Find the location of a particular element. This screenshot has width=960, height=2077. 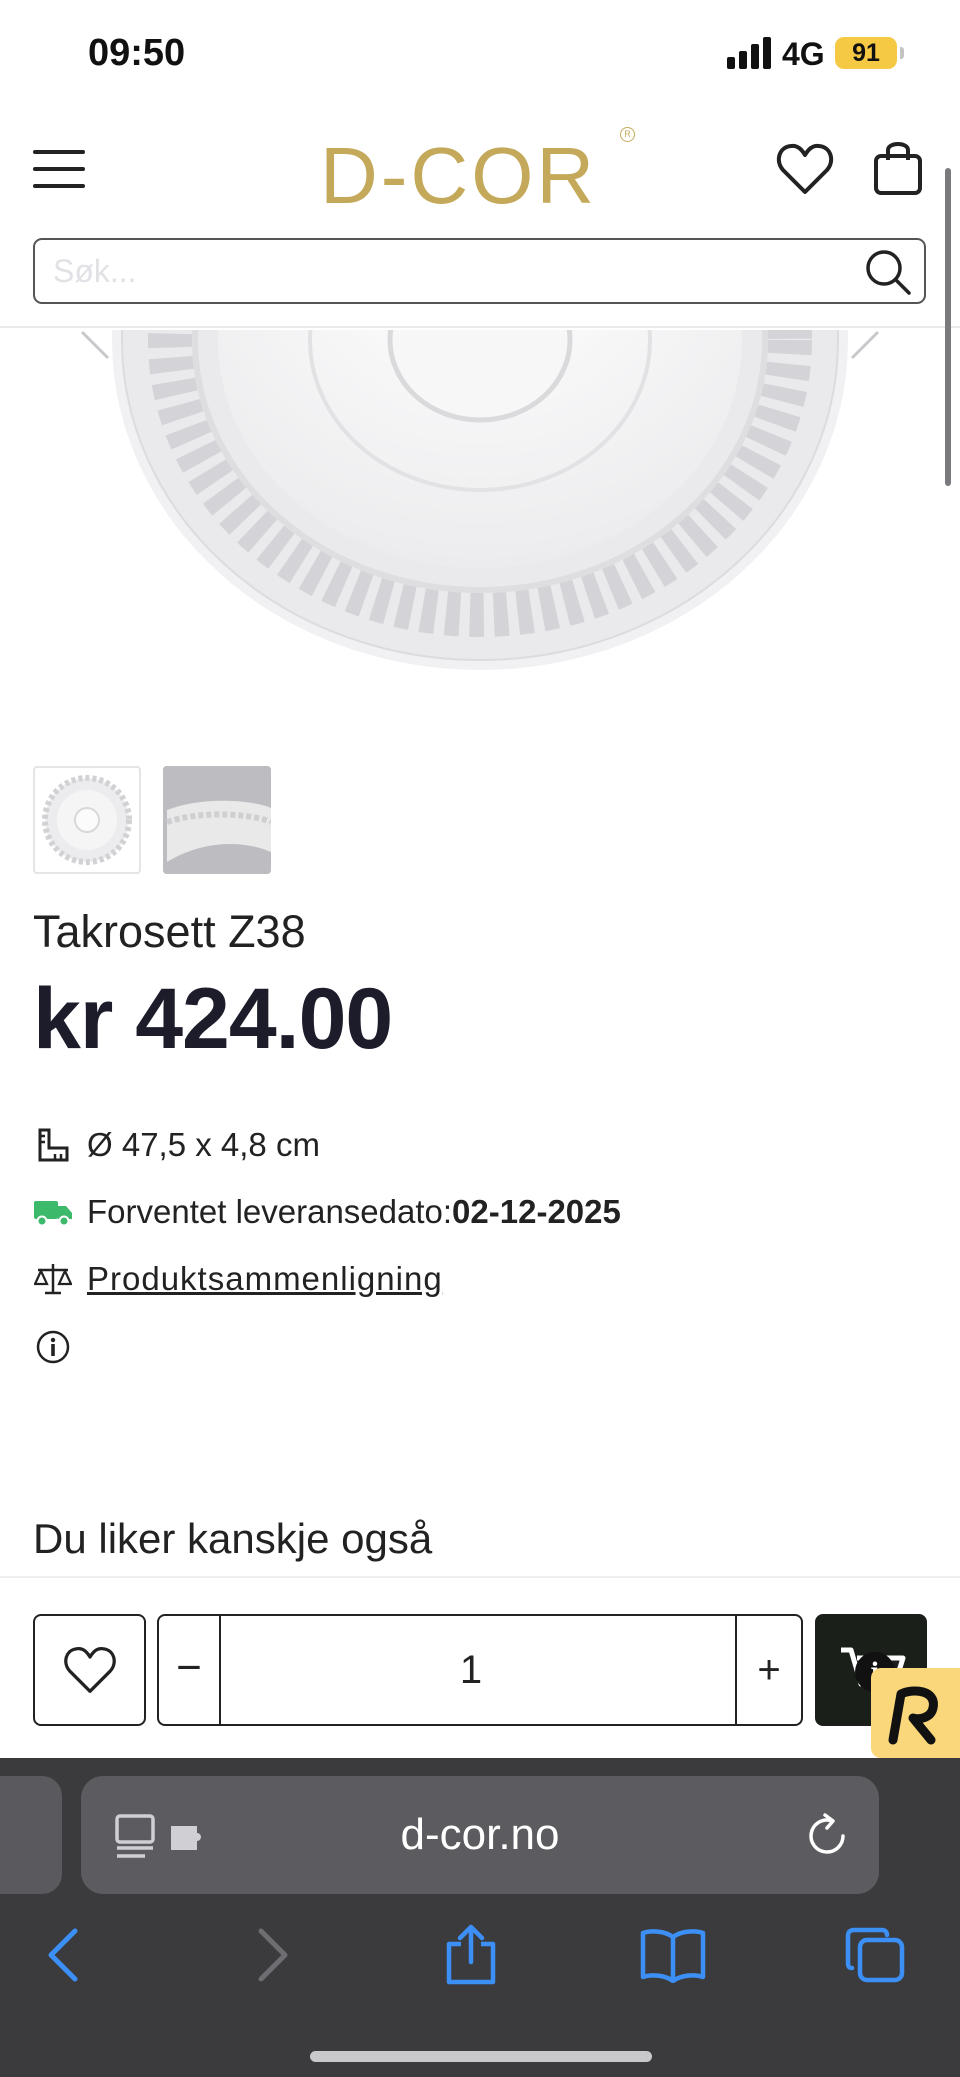

dimensions-row: Ø 47,5 x 4,8 cm is located at coordinates (176, 1145).